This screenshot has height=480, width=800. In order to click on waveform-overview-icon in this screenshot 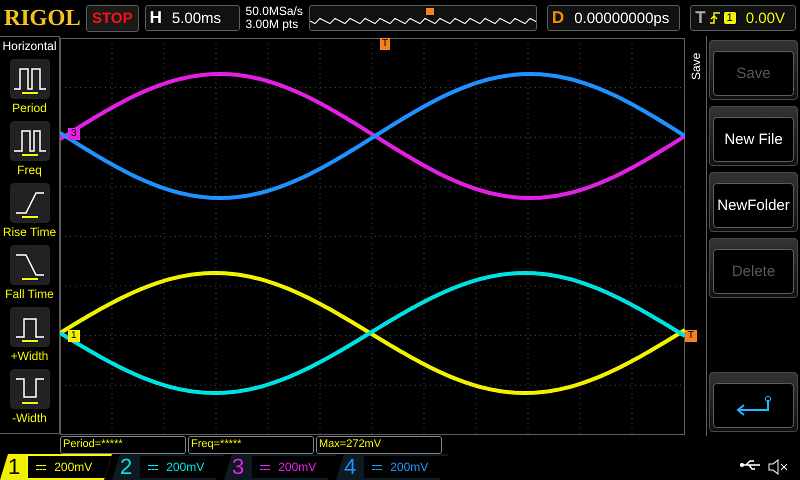, I will do `click(423, 21)`.